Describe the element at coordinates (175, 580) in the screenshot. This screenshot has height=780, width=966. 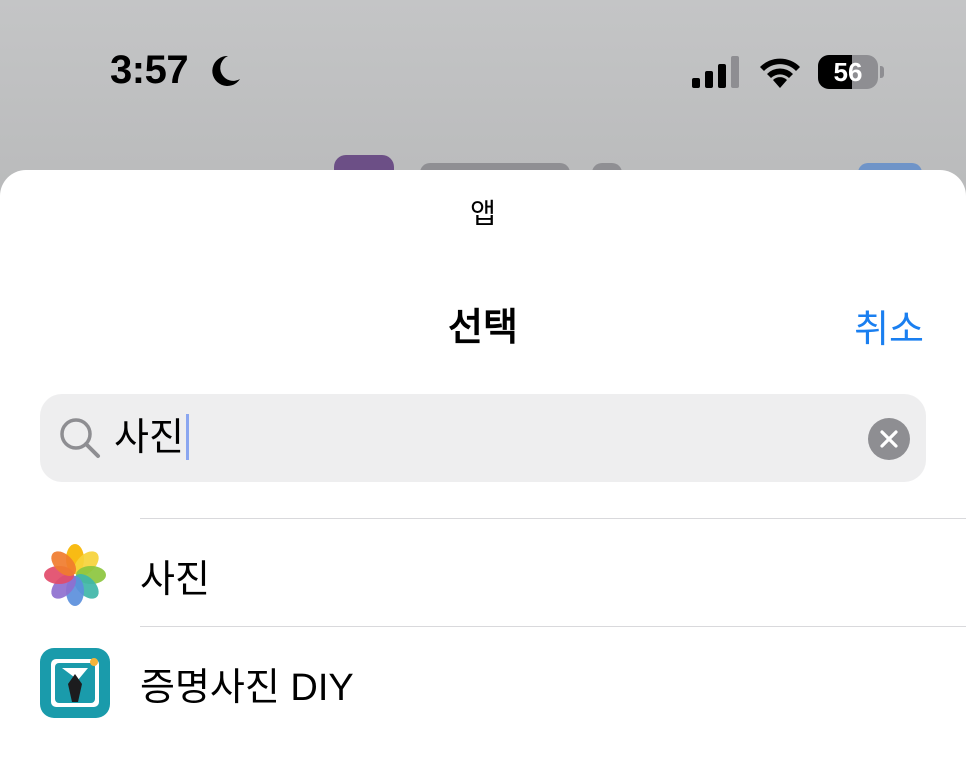
I see `list-item-label: 사진` at that location.